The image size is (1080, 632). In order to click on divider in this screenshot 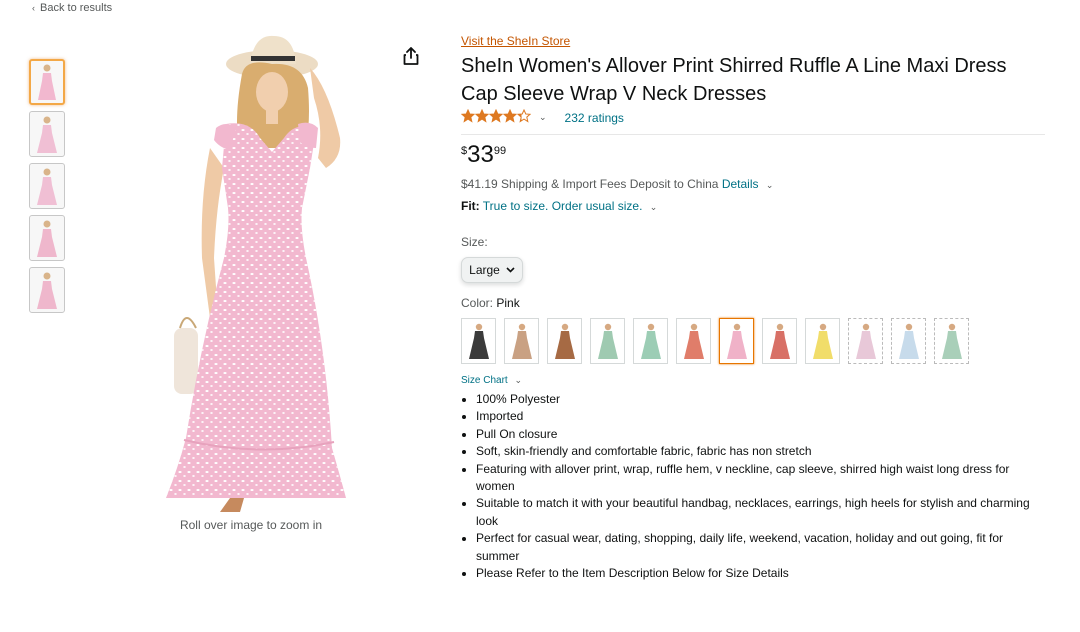, I will do `click(753, 134)`.